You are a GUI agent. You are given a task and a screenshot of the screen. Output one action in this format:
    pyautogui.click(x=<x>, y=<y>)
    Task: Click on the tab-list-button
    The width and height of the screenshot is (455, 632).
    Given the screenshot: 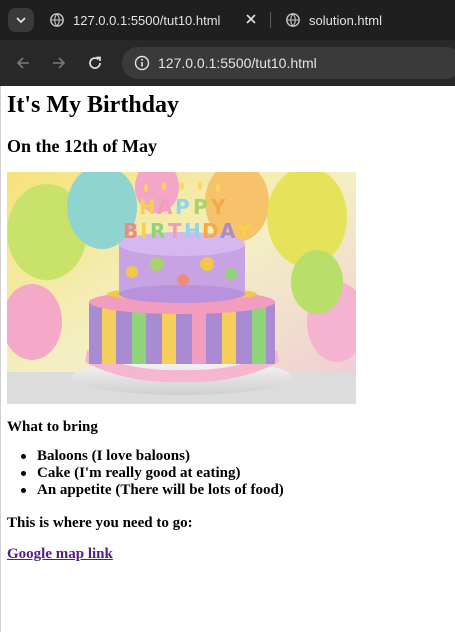 What is the action you would take?
    pyautogui.click(x=21, y=20)
    